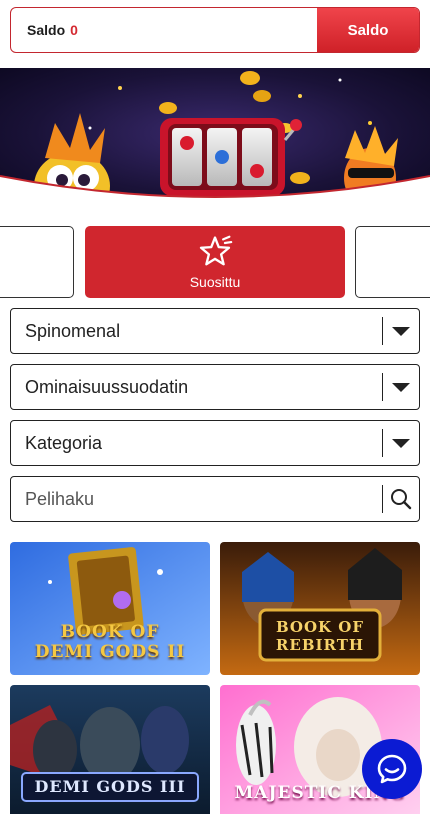 Image resolution: width=430 pixels, height=814 pixels. Describe the element at coordinates (74, 30) in the screenshot. I see `balance-amount: 0` at that location.